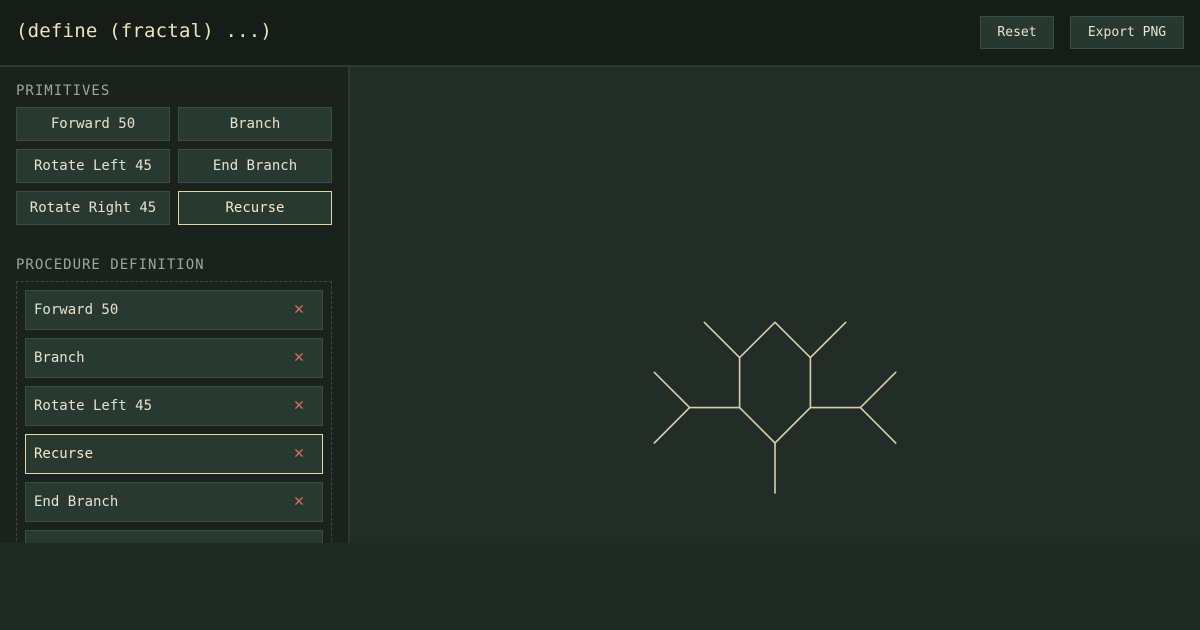 Image resolution: width=1200 pixels, height=630 pixels. What do you see at coordinates (255, 124) in the screenshot?
I see `primitive-branch-button: Branch` at bounding box center [255, 124].